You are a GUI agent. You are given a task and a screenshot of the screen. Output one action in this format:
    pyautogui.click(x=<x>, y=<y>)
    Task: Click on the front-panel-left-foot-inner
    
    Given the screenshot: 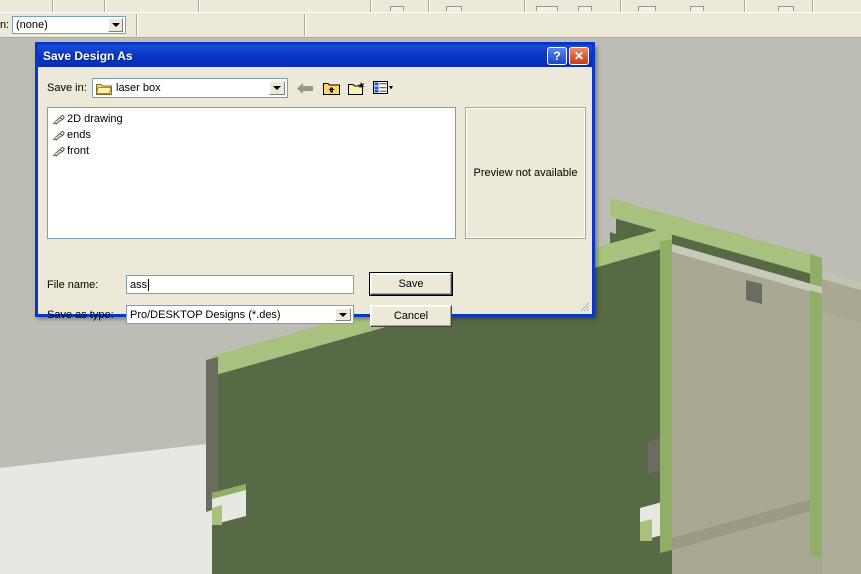 What is the action you would take?
    pyautogui.click(x=217, y=515)
    